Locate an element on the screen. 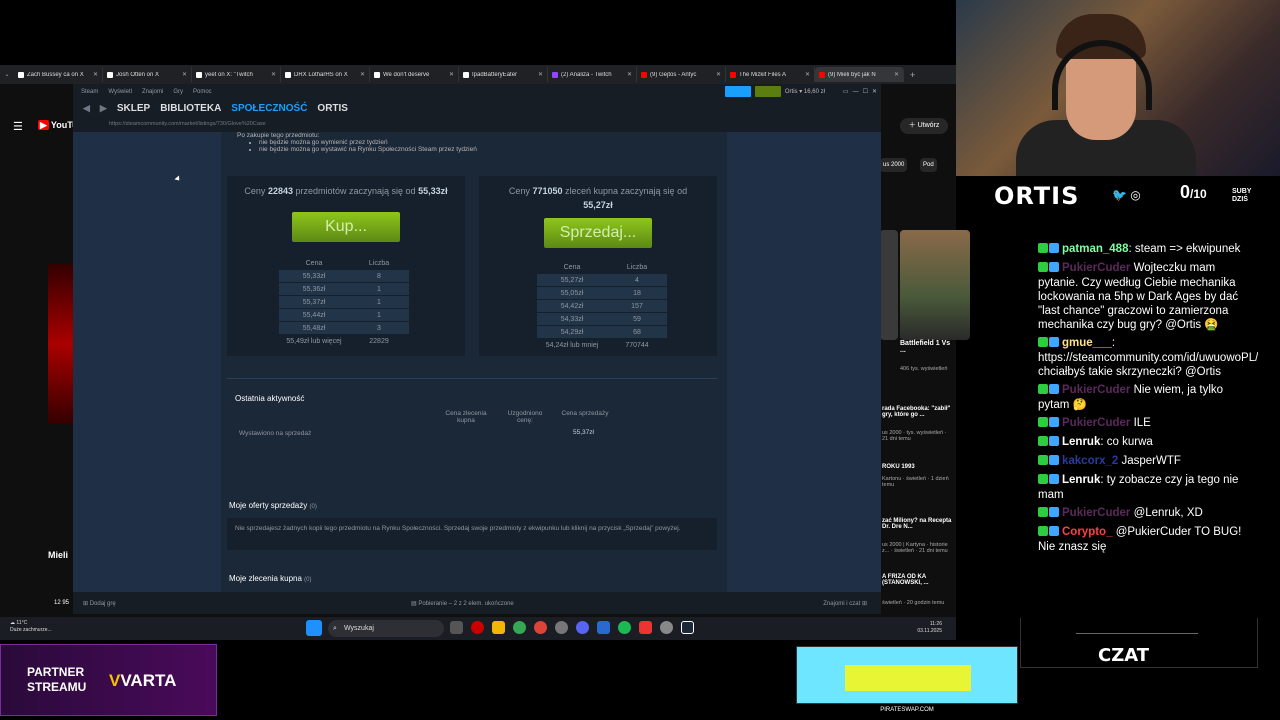  tab-search-icon: ⌄ is located at coordinates (7, 74).